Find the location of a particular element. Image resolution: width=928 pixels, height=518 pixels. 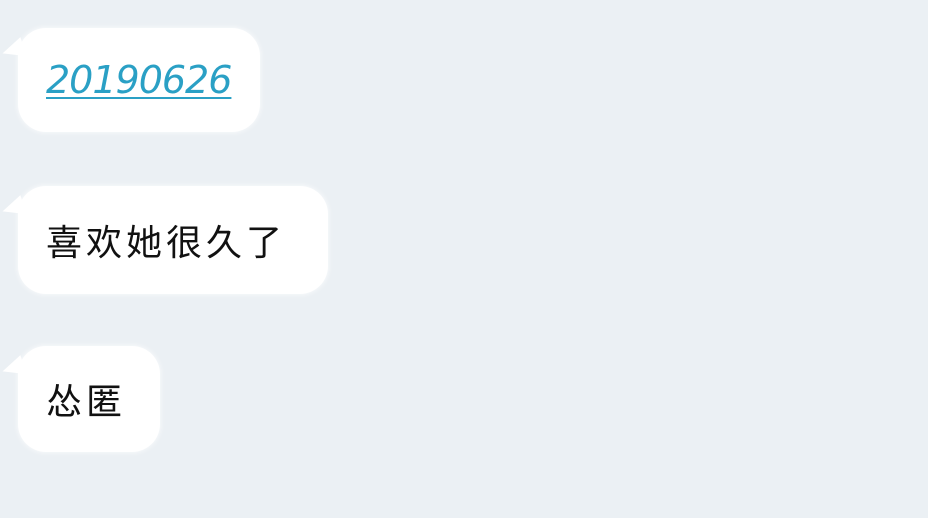

message-text: 怂匿 is located at coordinates (86, 402).